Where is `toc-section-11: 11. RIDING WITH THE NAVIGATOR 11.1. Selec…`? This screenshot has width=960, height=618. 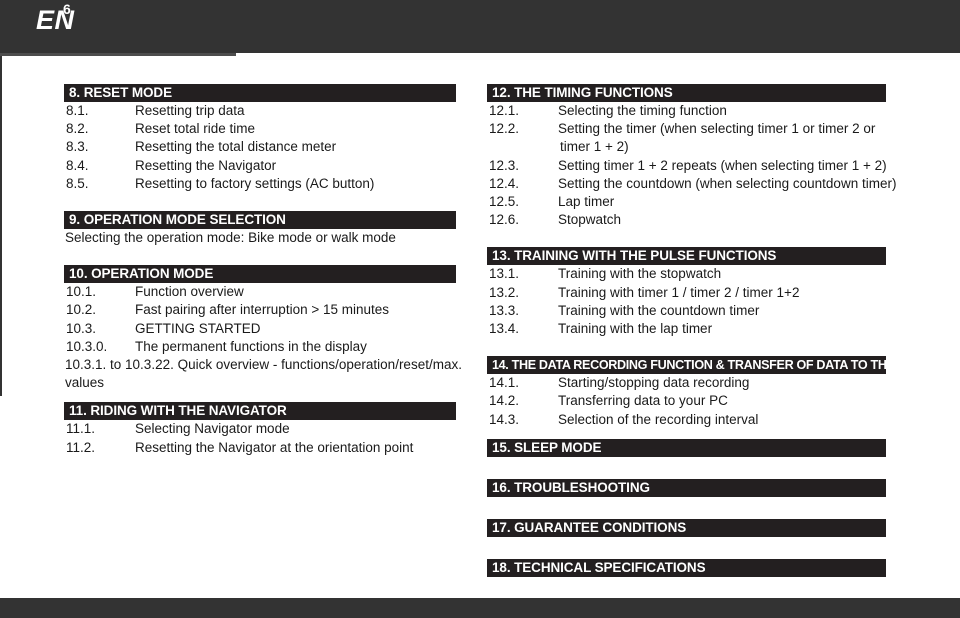
toc-section-11: 11. RIDING WITH THE NAVIGATOR 11.1. Selec… is located at coordinates (260, 429).